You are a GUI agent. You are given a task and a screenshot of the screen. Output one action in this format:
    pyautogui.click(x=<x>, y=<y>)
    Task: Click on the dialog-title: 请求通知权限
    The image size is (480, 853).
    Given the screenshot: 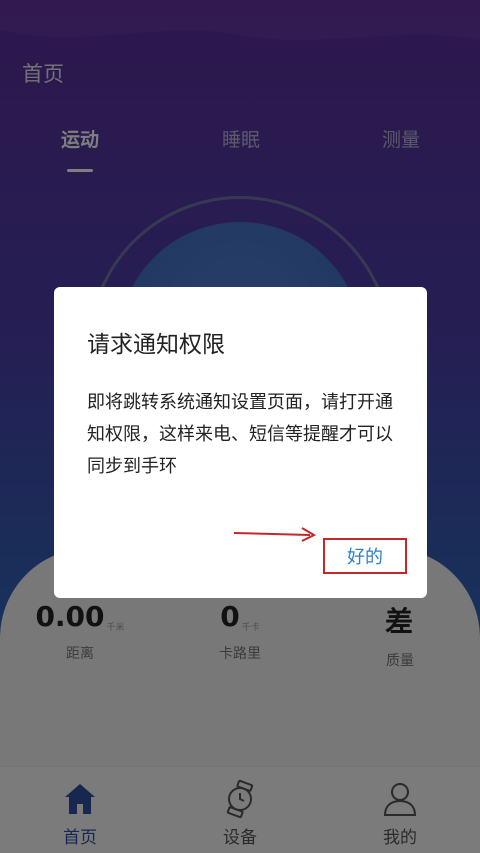 What is the action you would take?
    pyautogui.click(x=156, y=345)
    